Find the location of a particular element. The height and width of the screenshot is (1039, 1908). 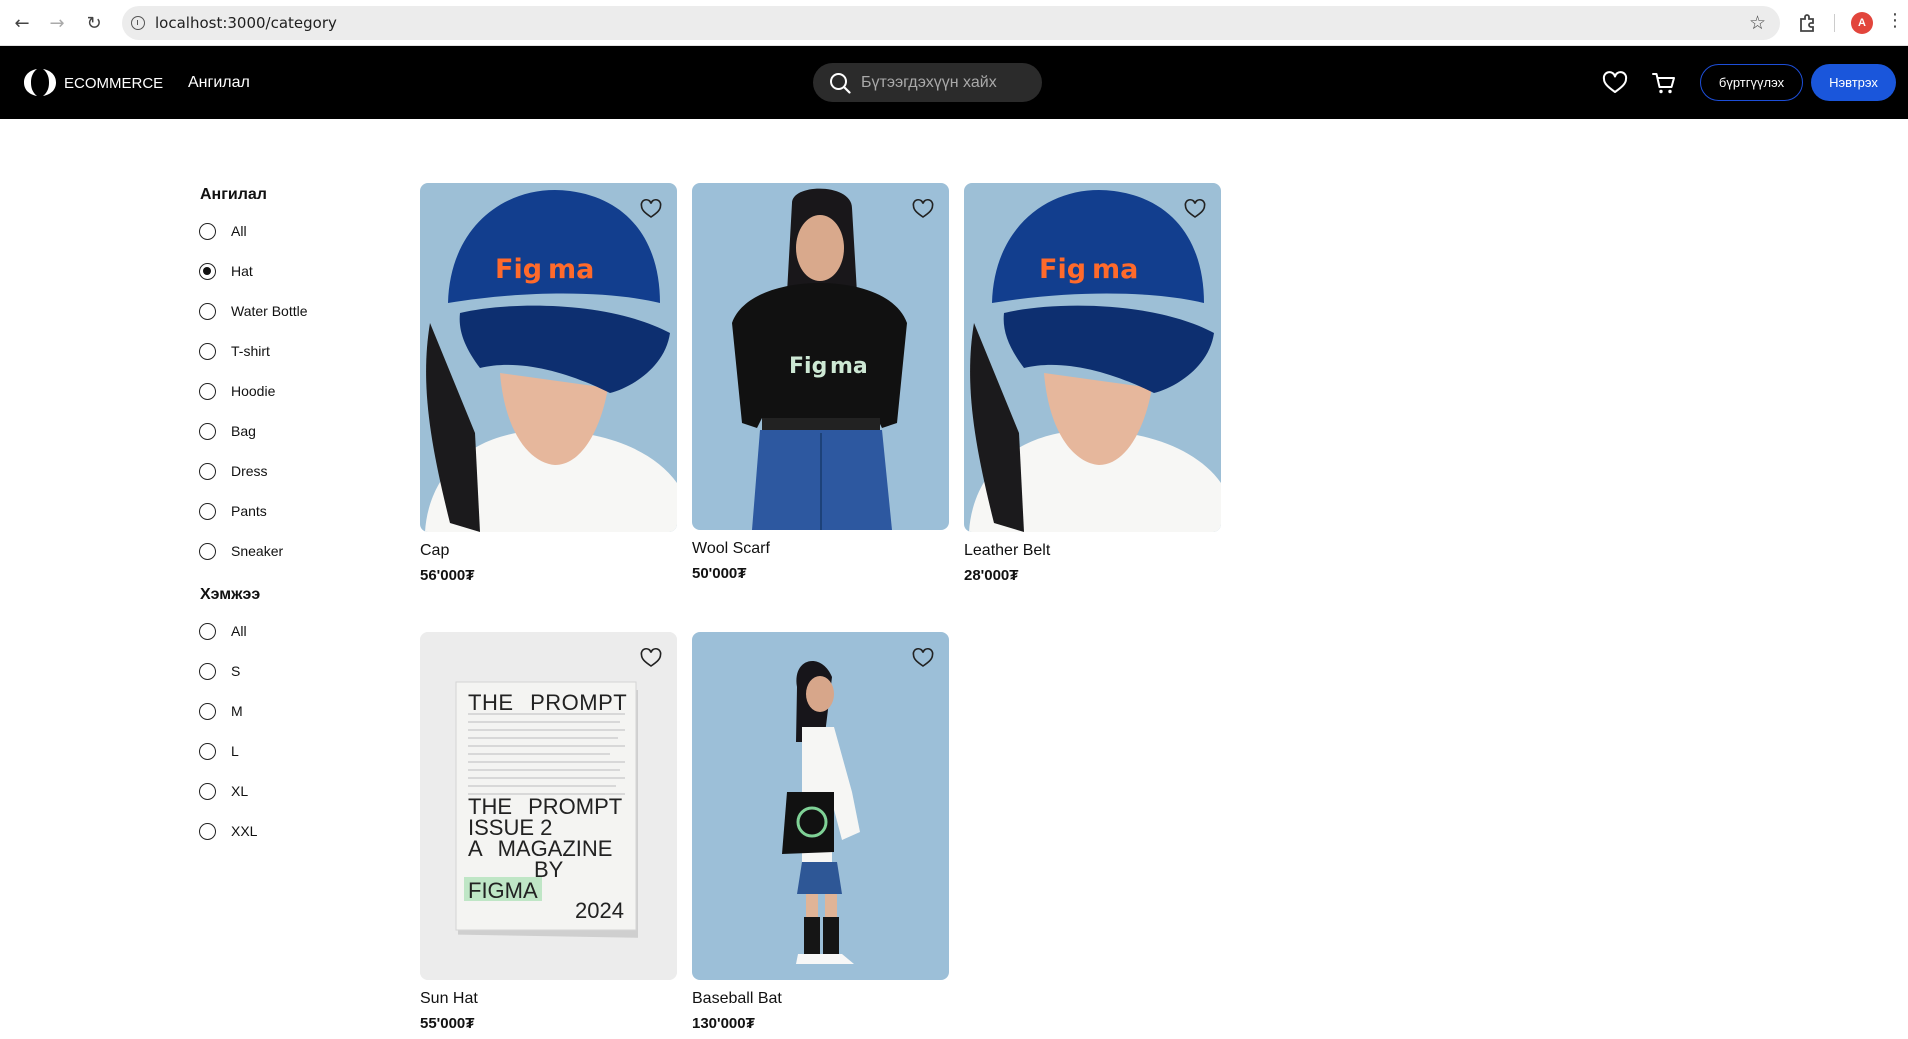

tote-model-photo is located at coordinates (820, 806).